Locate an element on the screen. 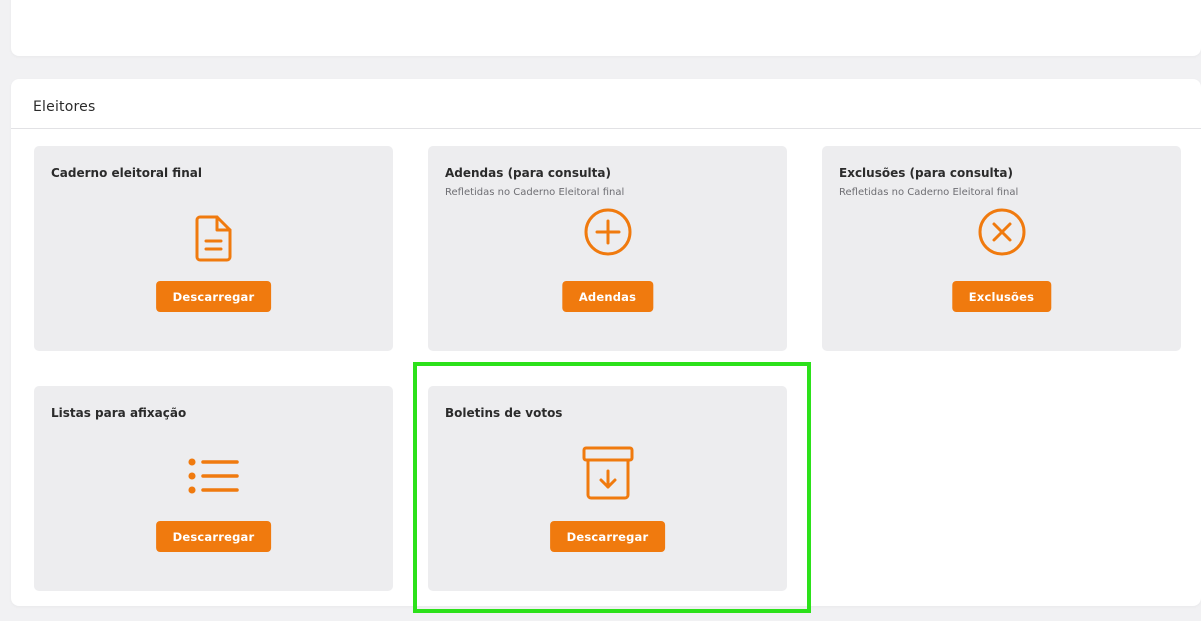 The height and width of the screenshot is (621, 1201). tile-title: Adendas (para consulta) is located at coordinates (528, 173).